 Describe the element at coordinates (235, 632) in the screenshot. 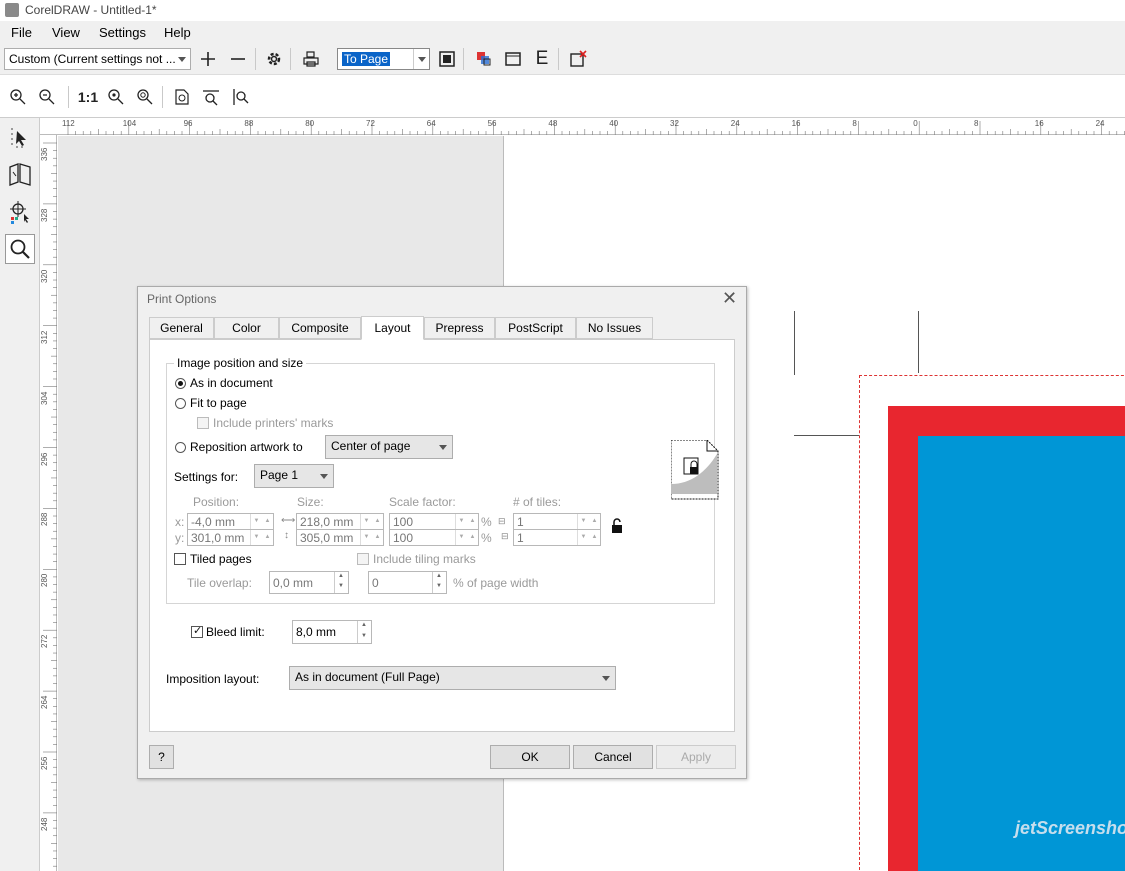

I see `bleed-limit-label: Bleed limit:` at that location.